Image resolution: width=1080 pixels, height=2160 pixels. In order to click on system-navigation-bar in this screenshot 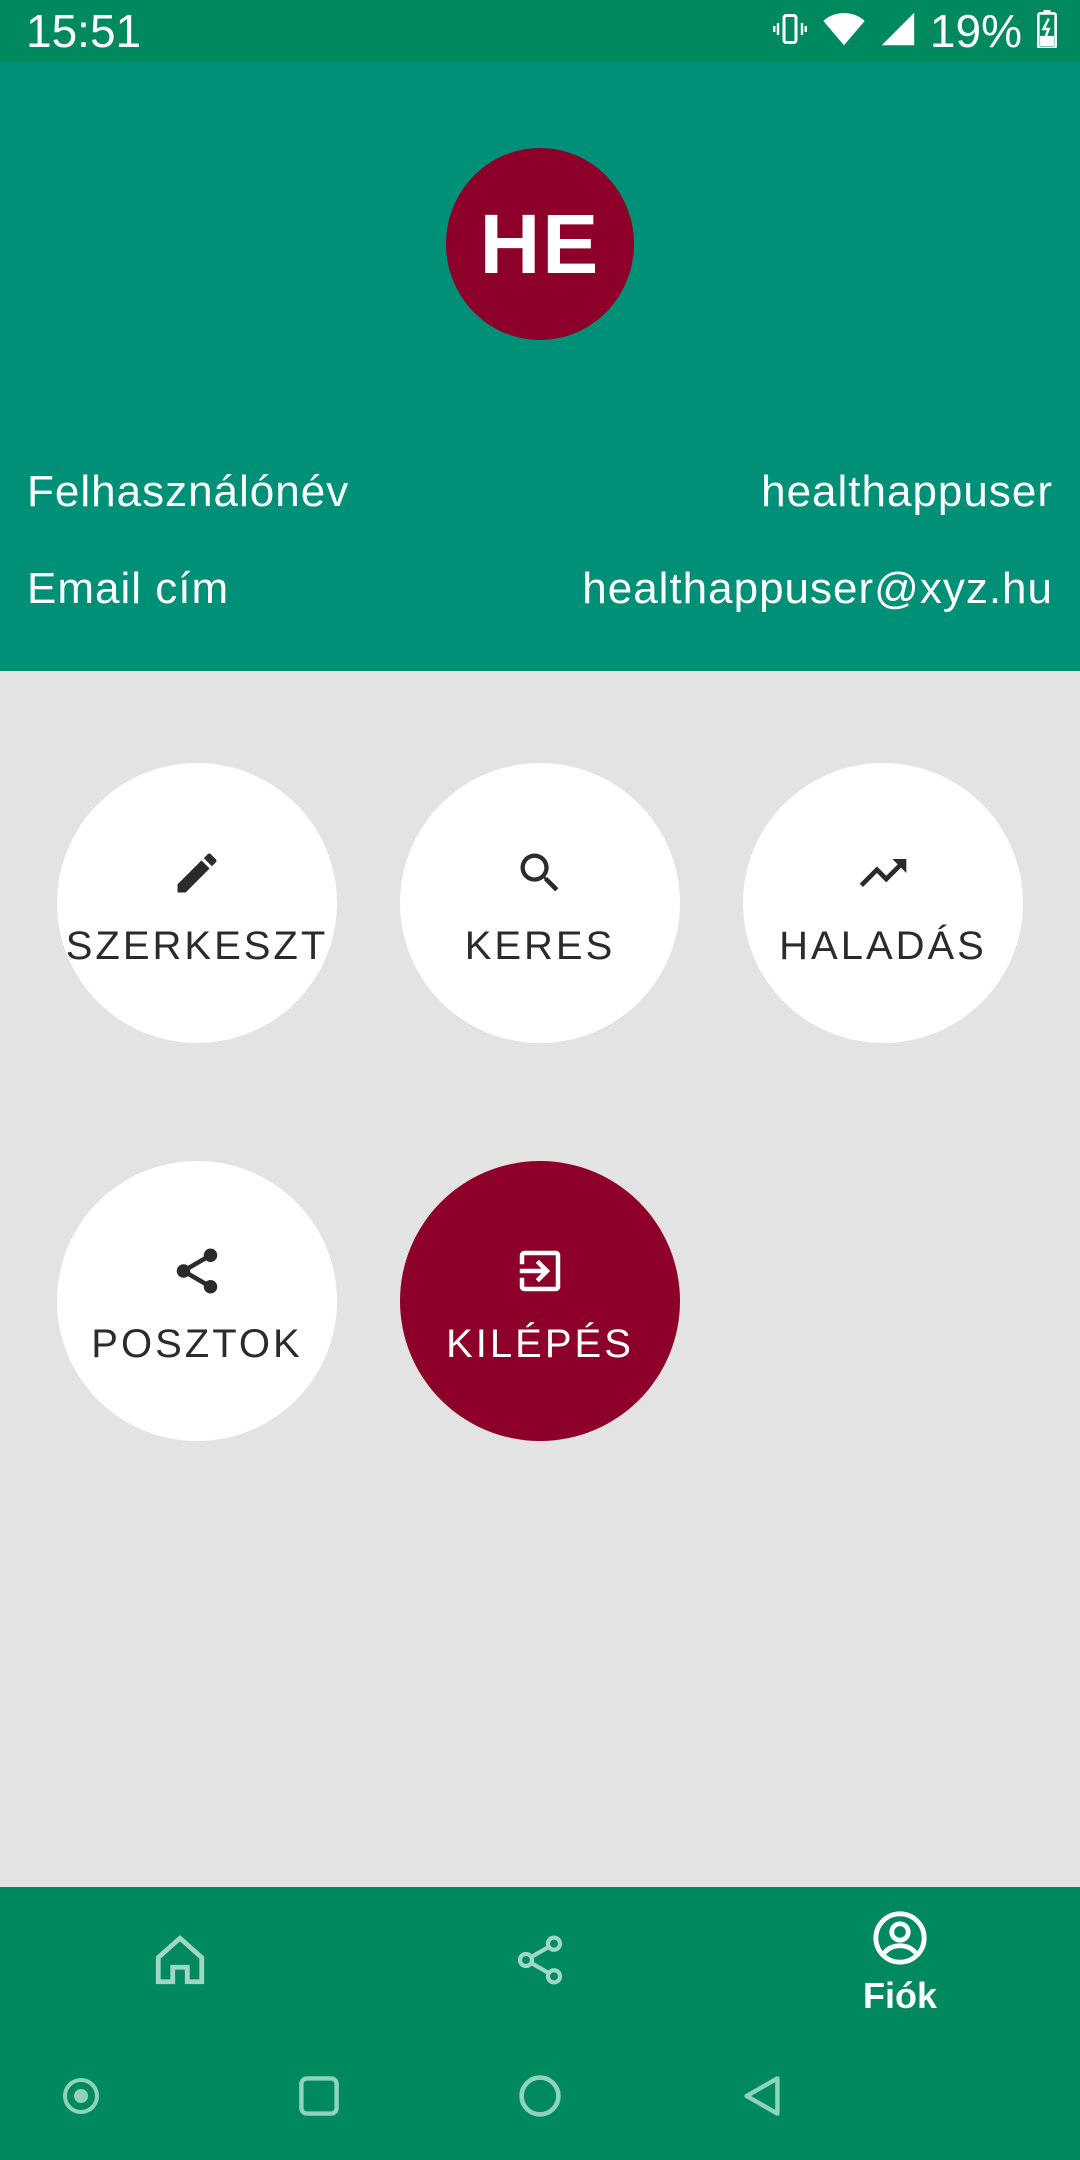, I will do `click(540, 2098)`.